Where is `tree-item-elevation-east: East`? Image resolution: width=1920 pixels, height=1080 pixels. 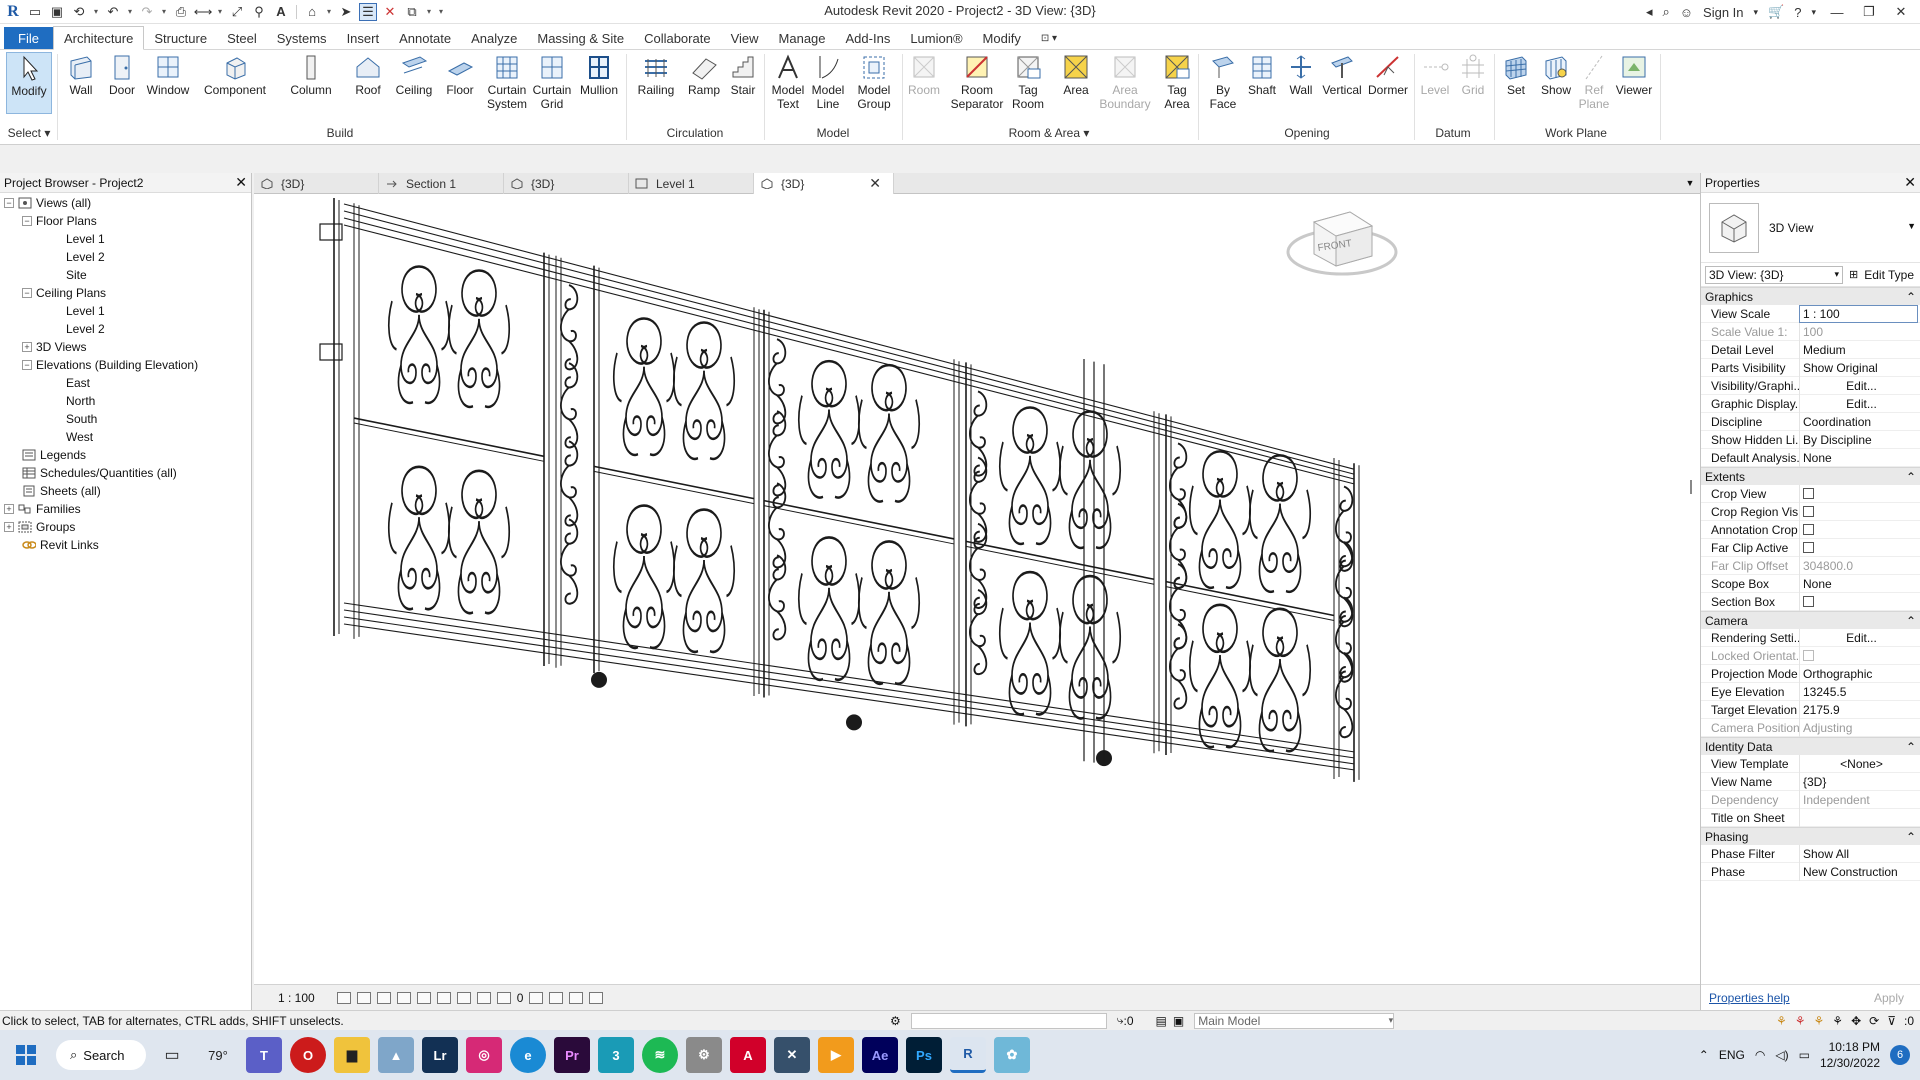
tree-item-elevation-east: East is located at coordinates (125, 383).